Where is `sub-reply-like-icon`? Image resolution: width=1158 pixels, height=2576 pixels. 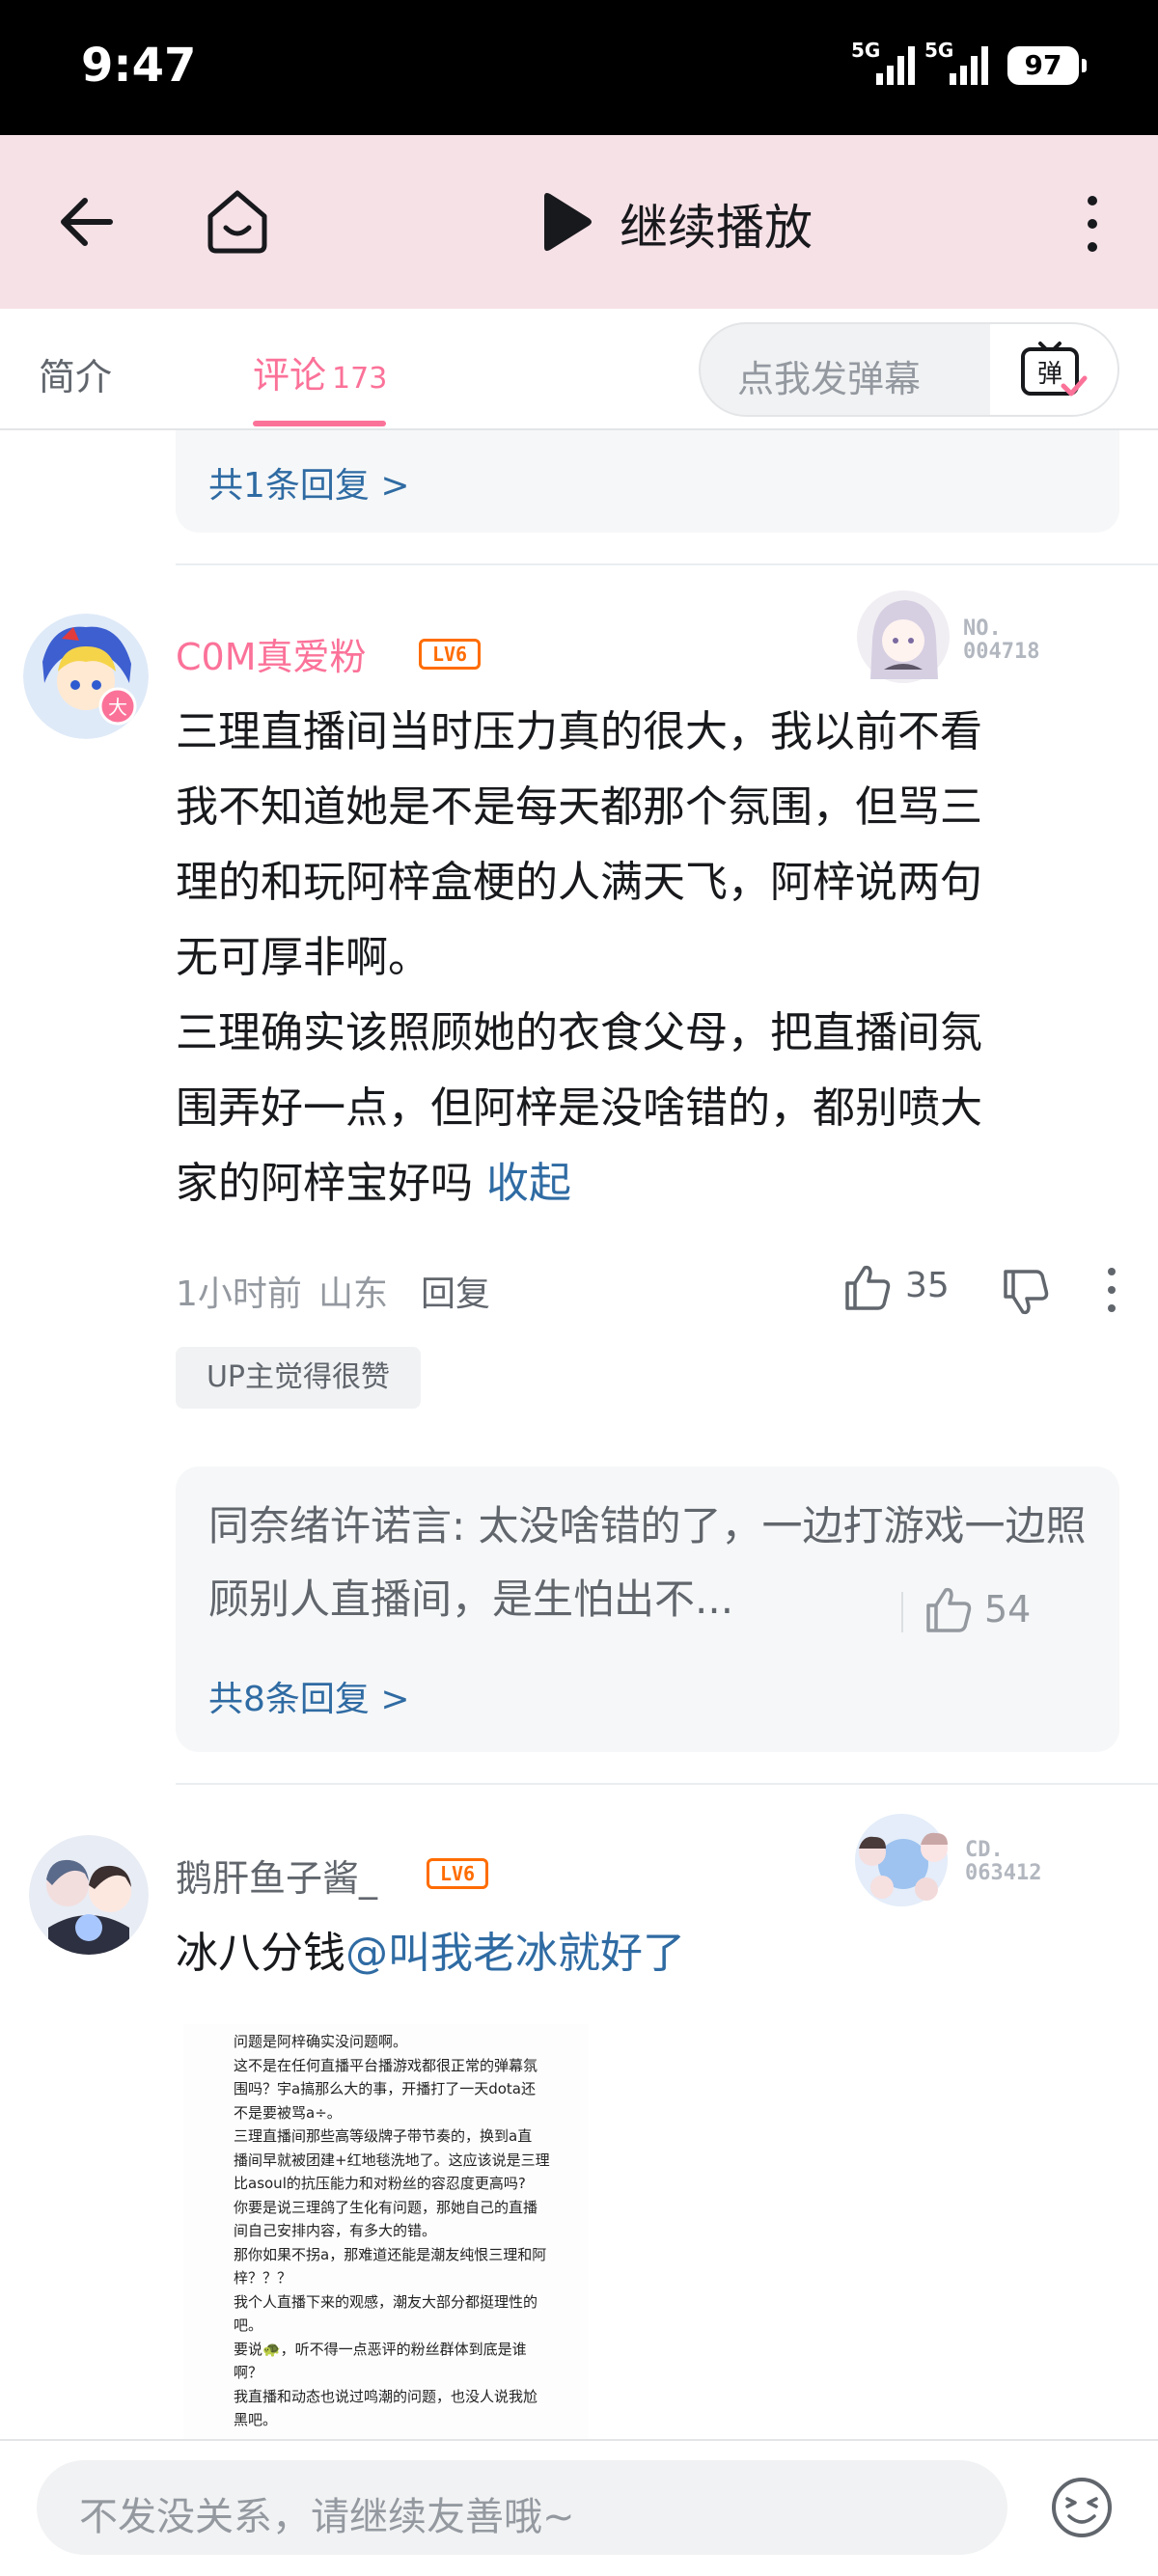 sub-reply-like-icon is located at coordinates (948, 1610).